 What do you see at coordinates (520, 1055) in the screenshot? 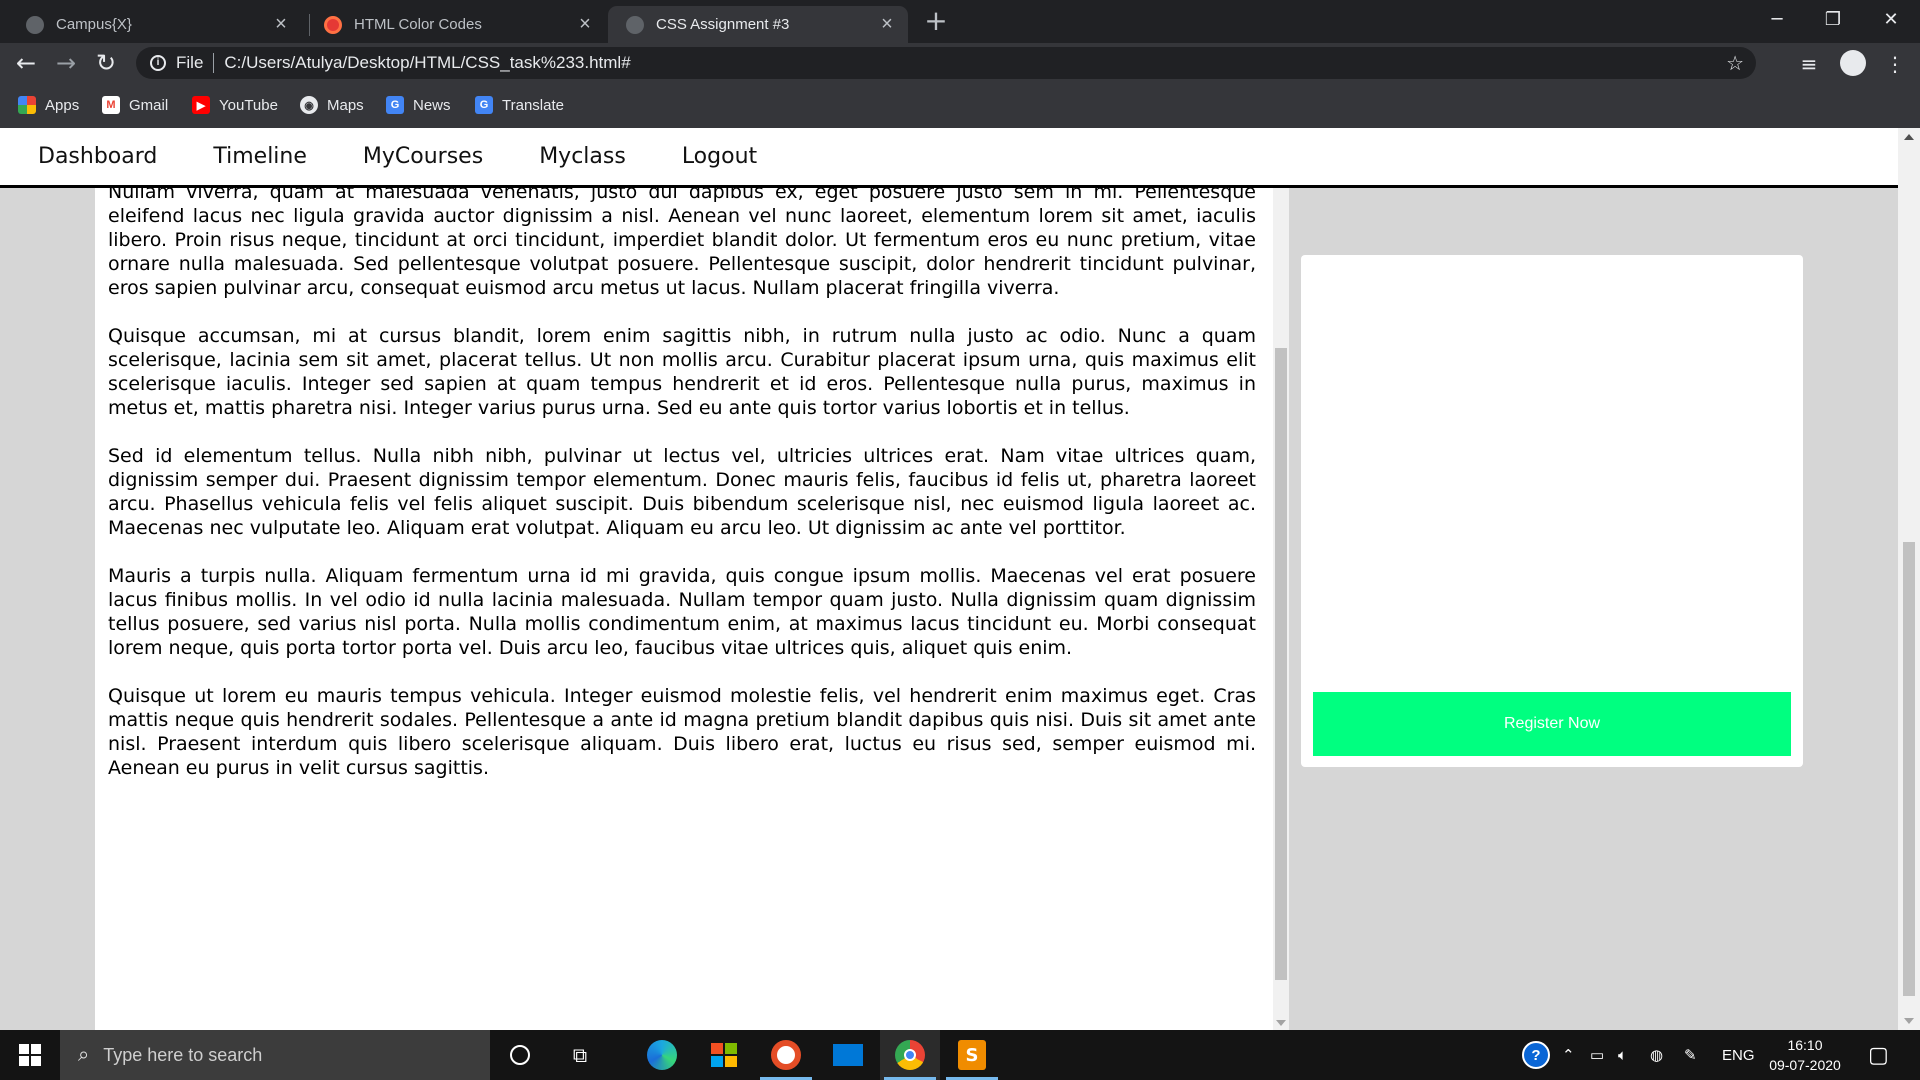
I see `cortana-icon` at bounding box center [520, 1055].